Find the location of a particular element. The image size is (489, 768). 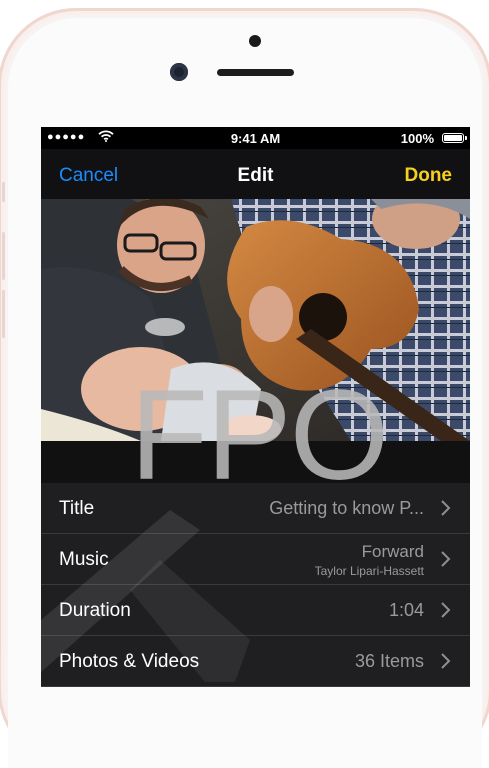

photos-videos-value: 36 Items is located at coordinates (389, 661).